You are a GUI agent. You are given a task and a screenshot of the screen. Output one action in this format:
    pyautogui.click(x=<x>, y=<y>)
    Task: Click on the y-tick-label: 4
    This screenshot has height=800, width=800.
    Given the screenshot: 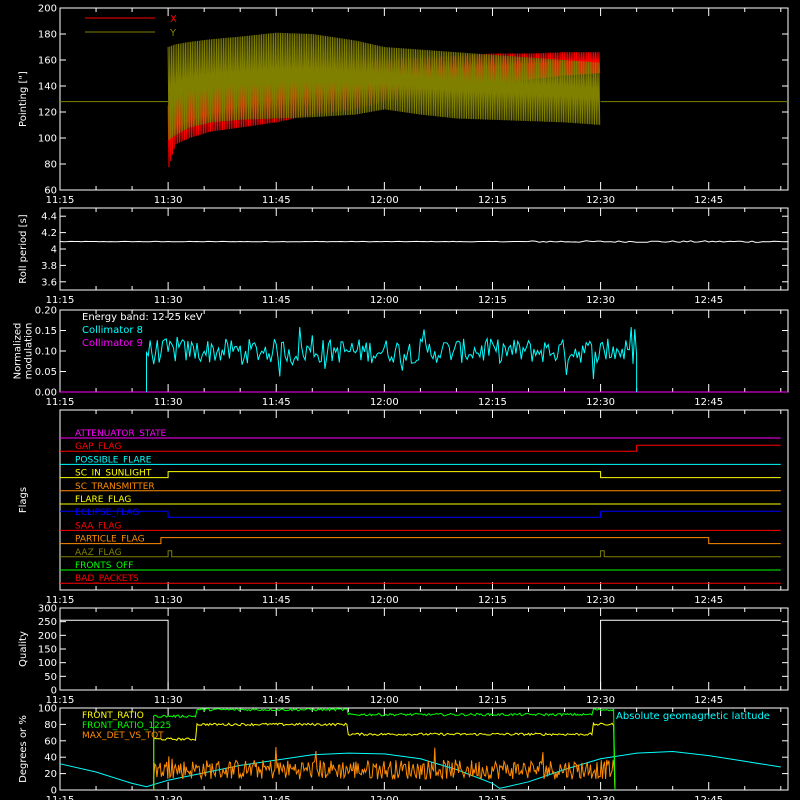 What is the action you would take?
    pyautogui.click(x=54, y=250)
    